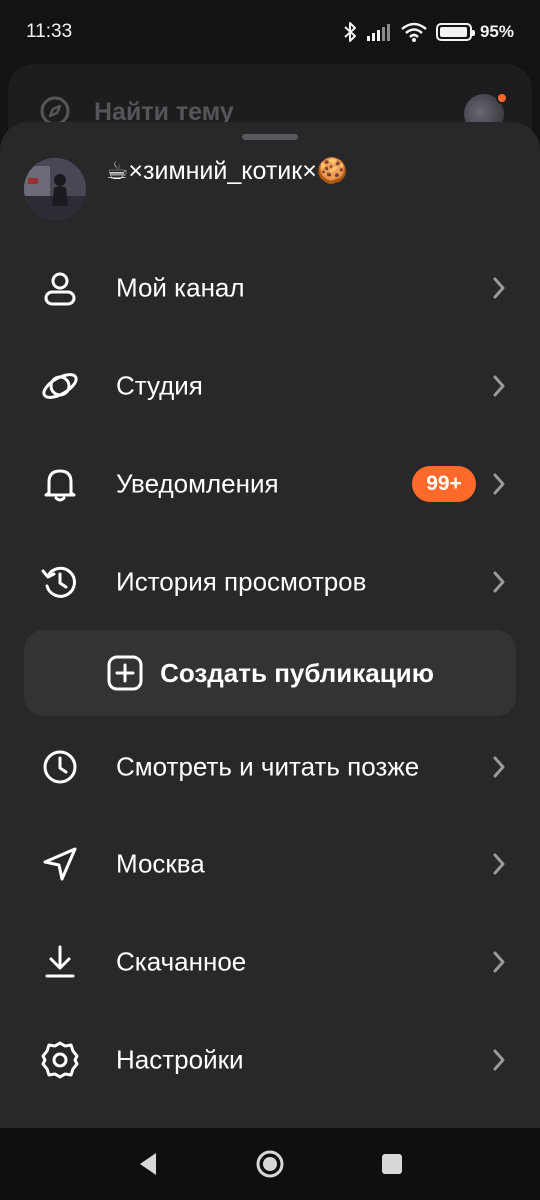 Image resolution: width=540 pixels, height=1200 pixels. I want to click on create-publication-label: Создать публикацию, so click(297, 672).